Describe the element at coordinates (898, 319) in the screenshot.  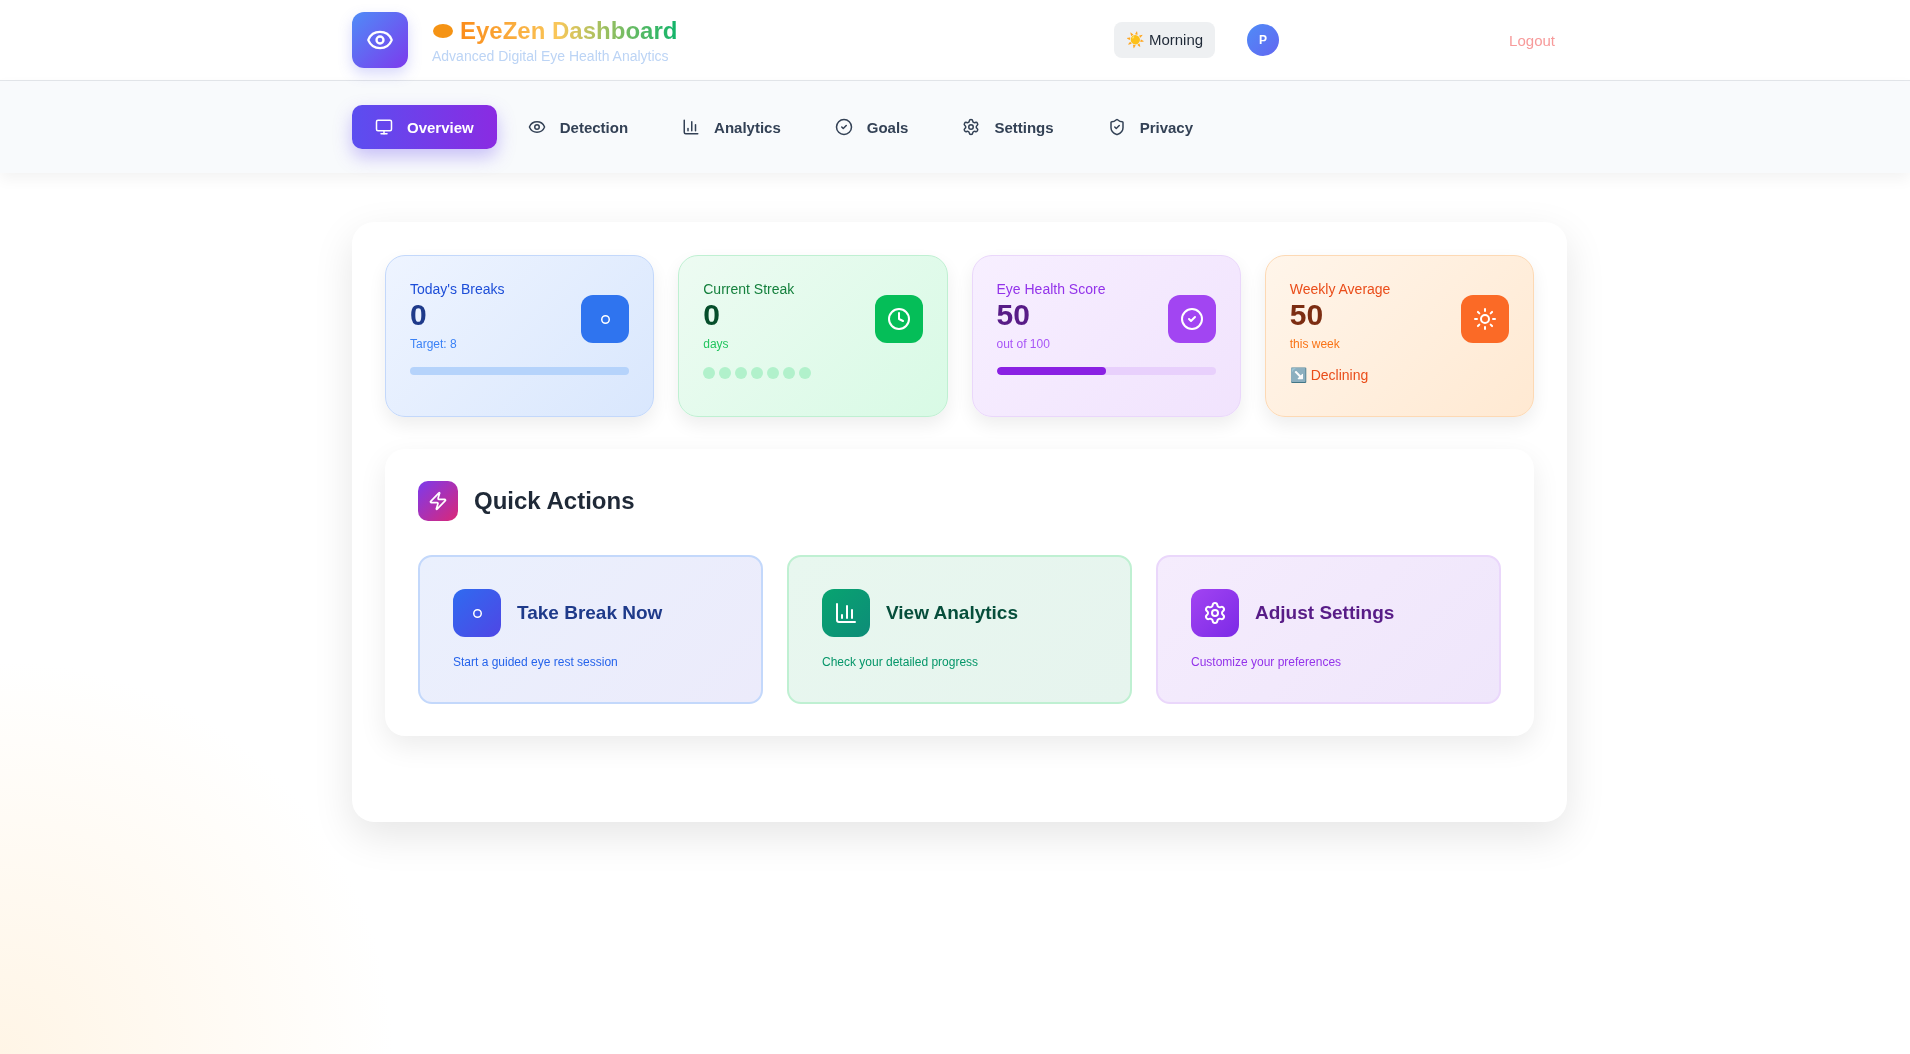
I see `clock-icon` at that location.